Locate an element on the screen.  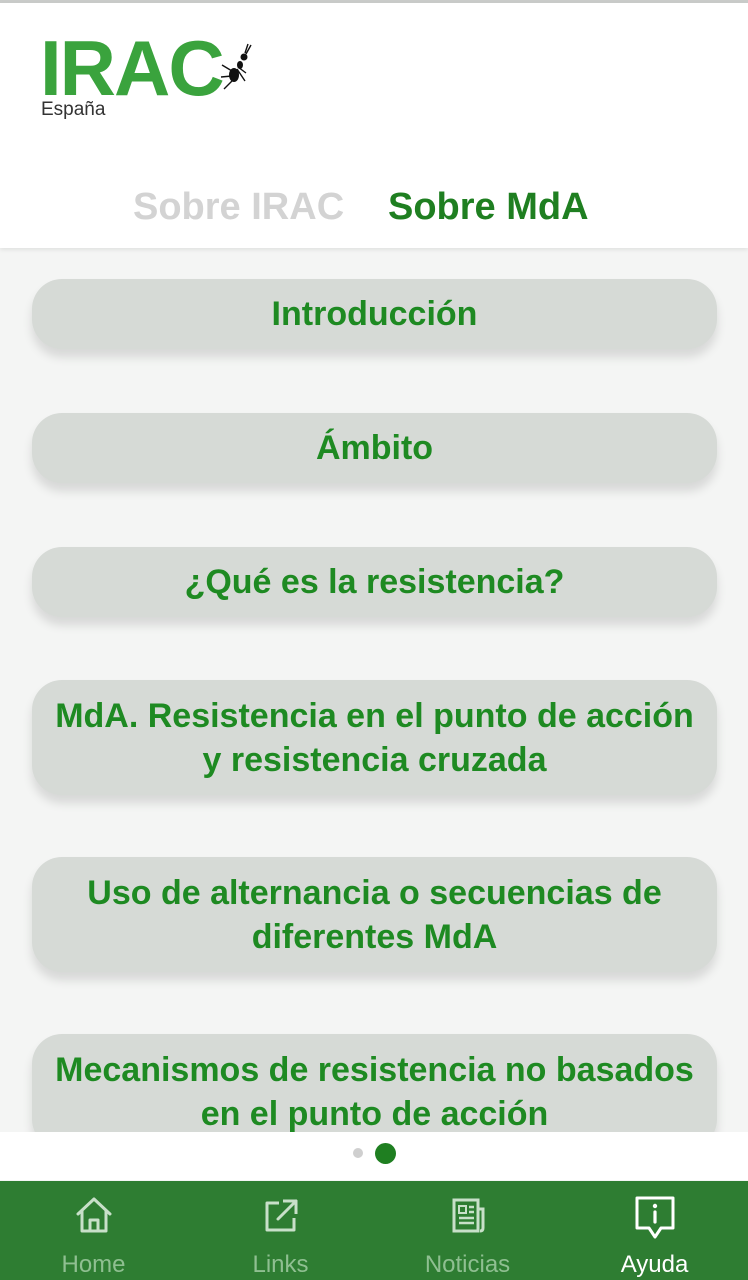
card-label-line-1: Uso de alternancia o secuencias de is located at coordinates (374, 892).